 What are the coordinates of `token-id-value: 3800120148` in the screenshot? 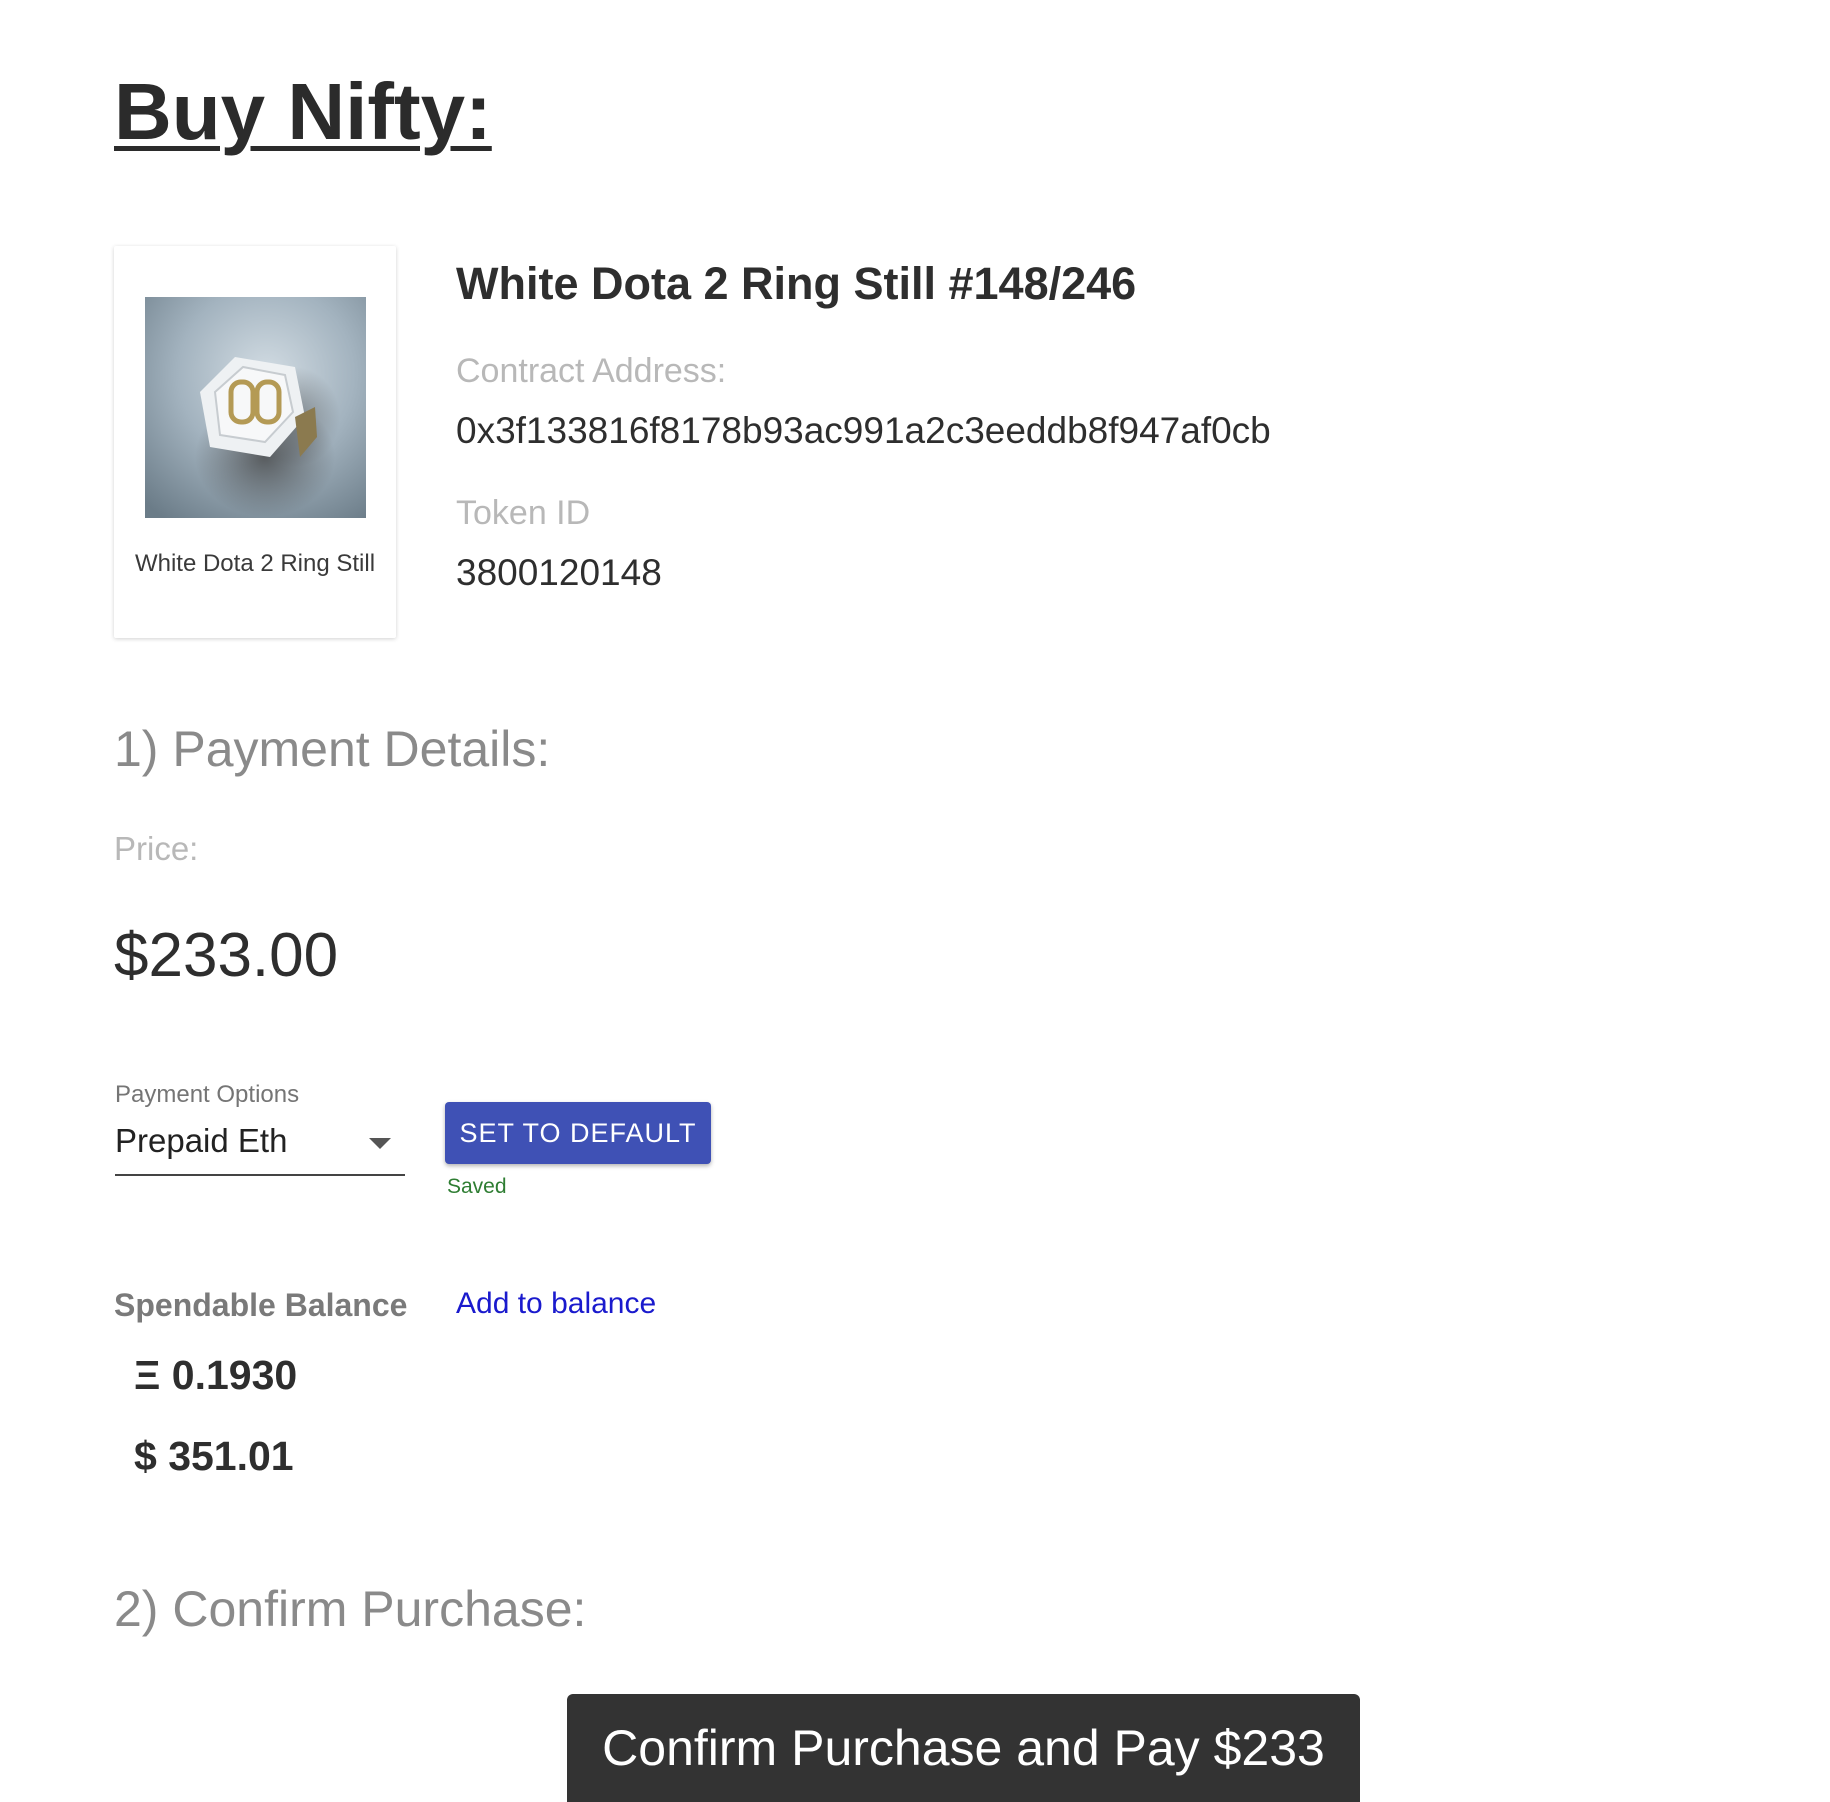 It's located at (559, 572).